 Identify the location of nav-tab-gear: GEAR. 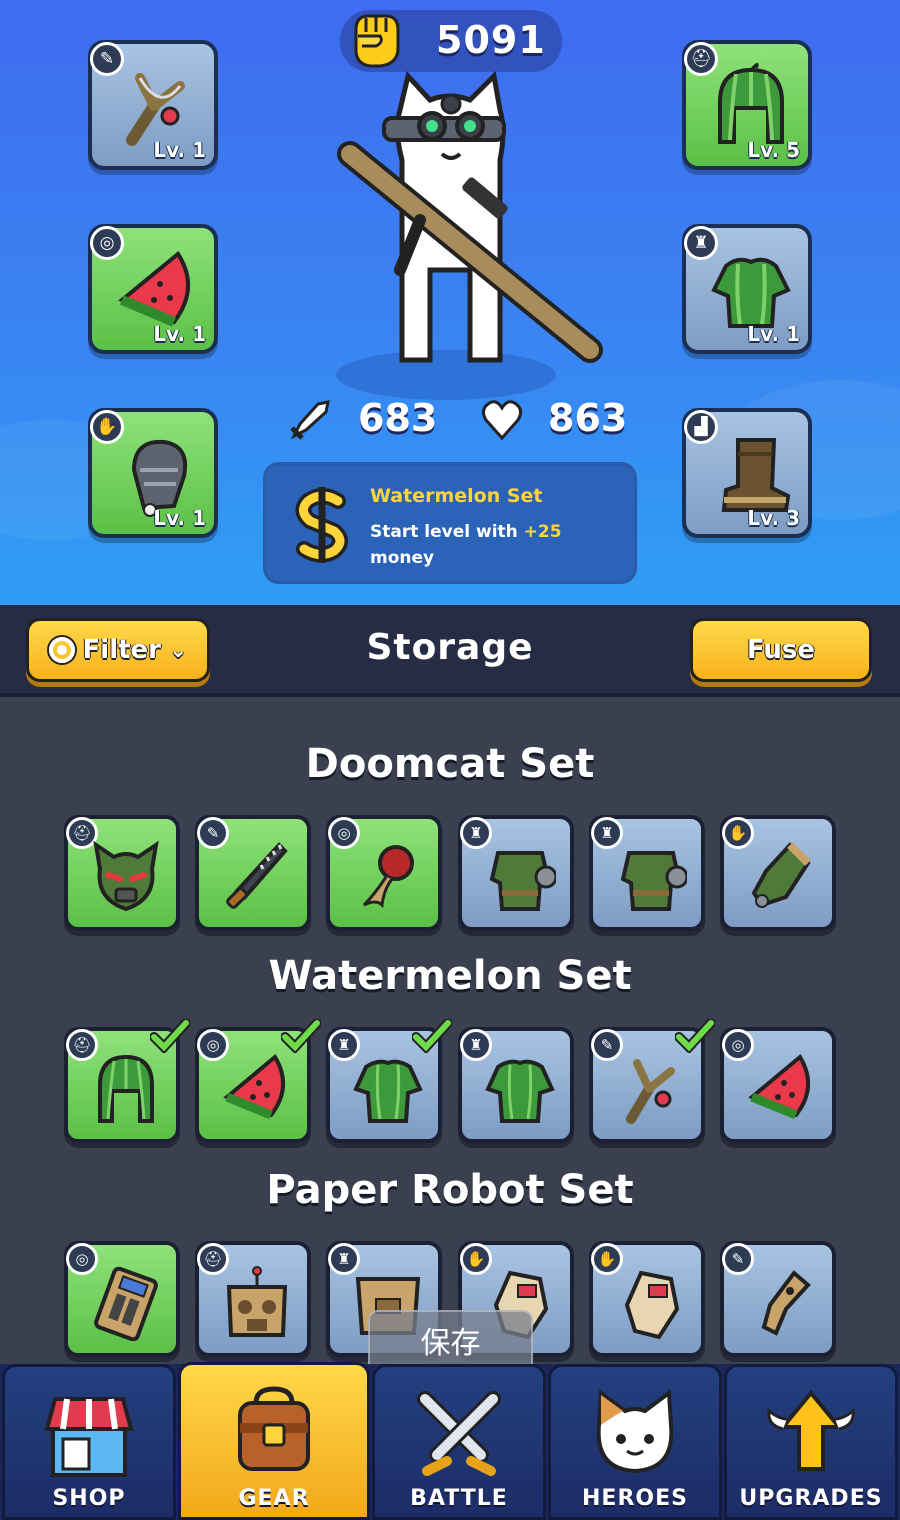
(274, 1441).